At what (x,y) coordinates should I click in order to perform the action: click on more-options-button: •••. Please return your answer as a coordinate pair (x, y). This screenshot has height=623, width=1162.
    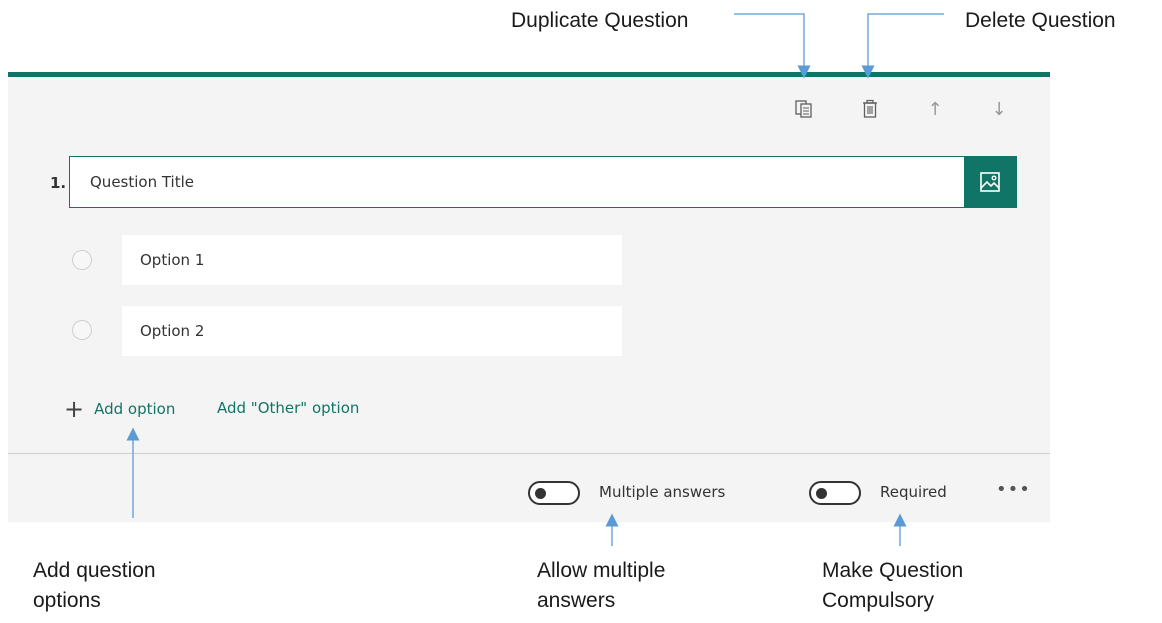
    Looking at the image, I should click on (1013, 489).